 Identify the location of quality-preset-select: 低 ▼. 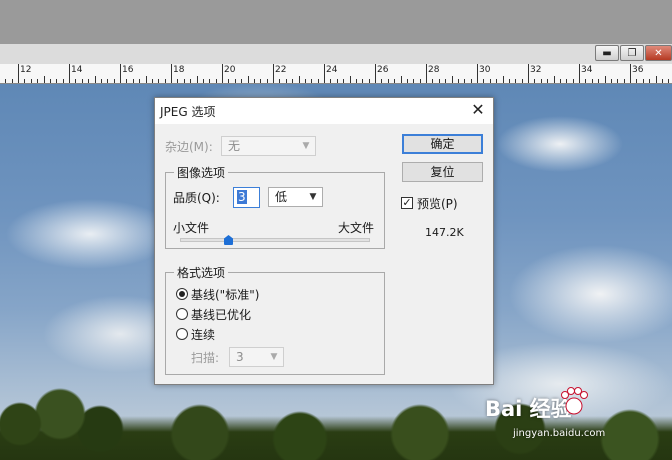
(295, 197).